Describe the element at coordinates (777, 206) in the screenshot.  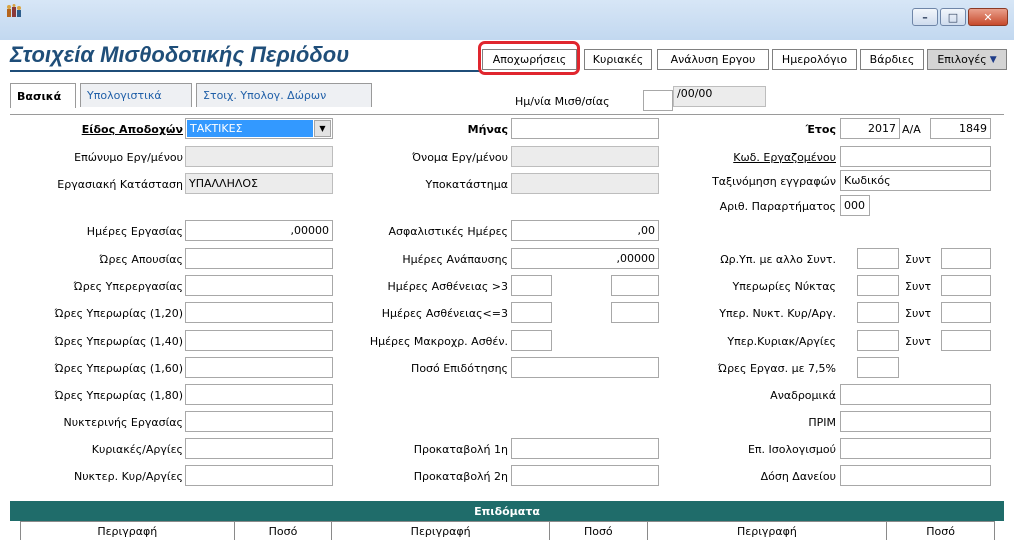
I see `branch-no-label: Αριθ. Παραρτήματος` at that location.